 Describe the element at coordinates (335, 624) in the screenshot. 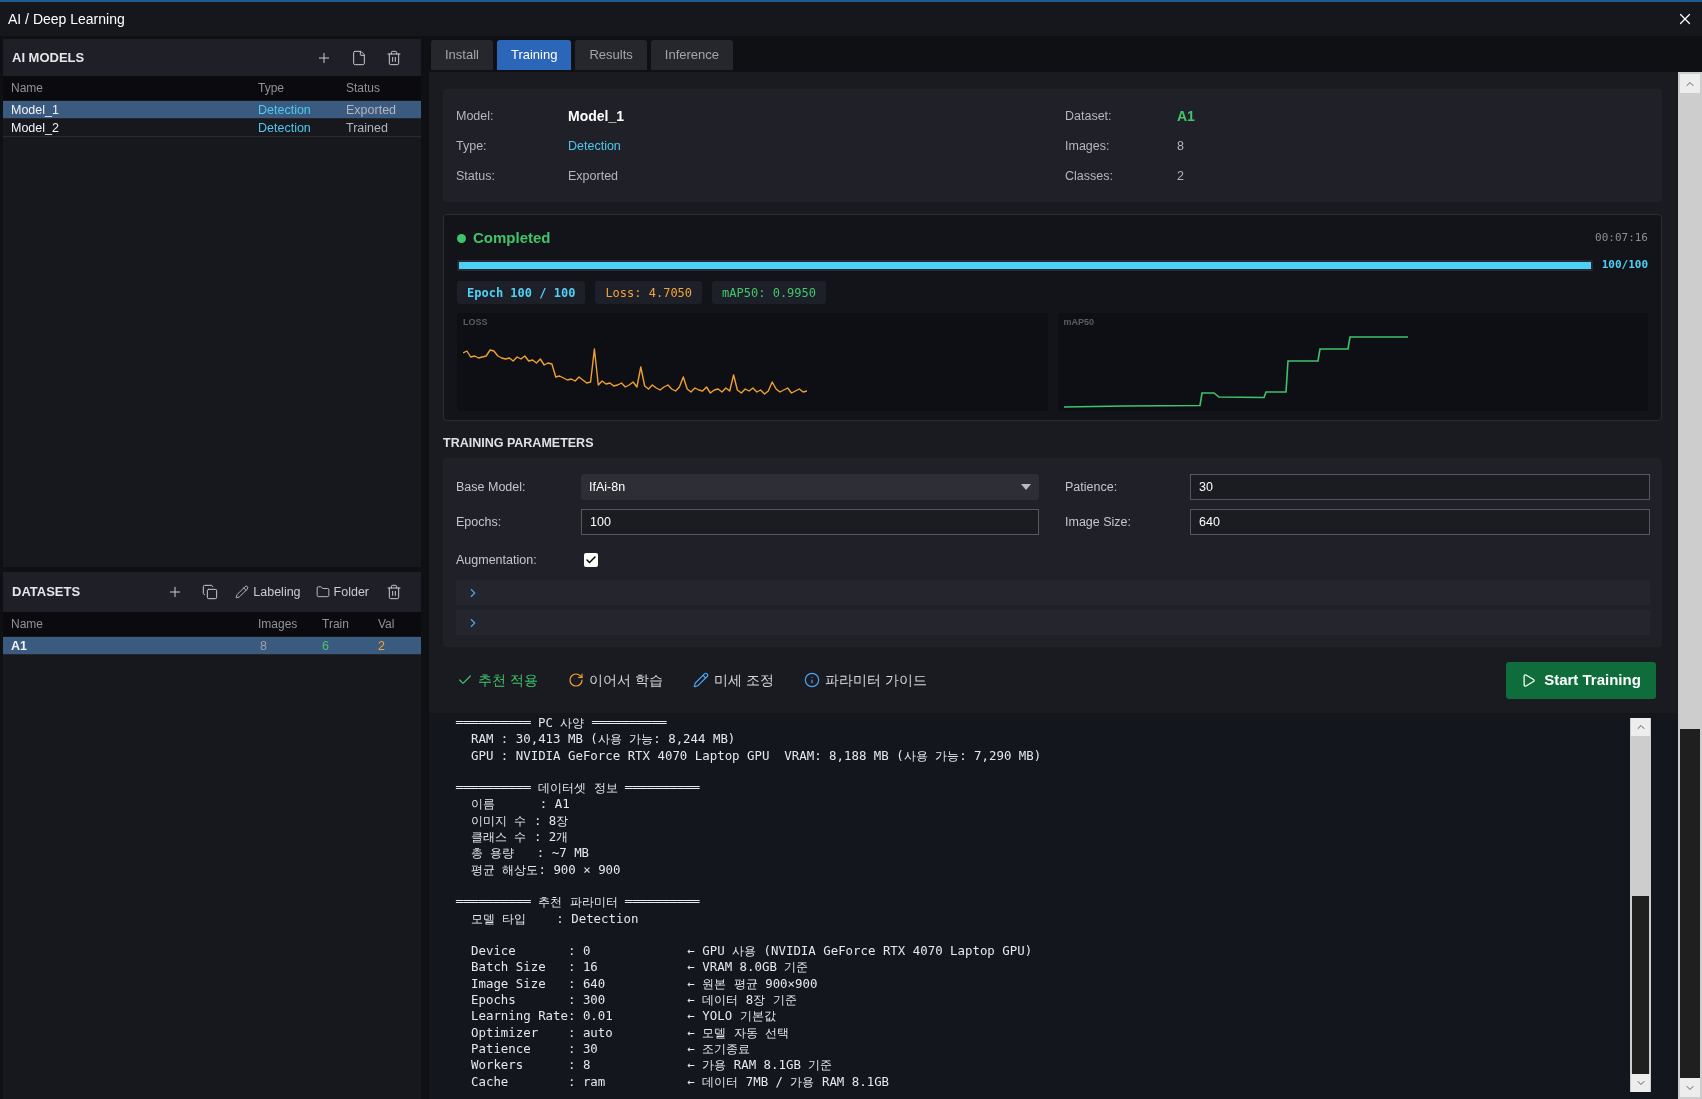

I see `column-header: Train` at that location.